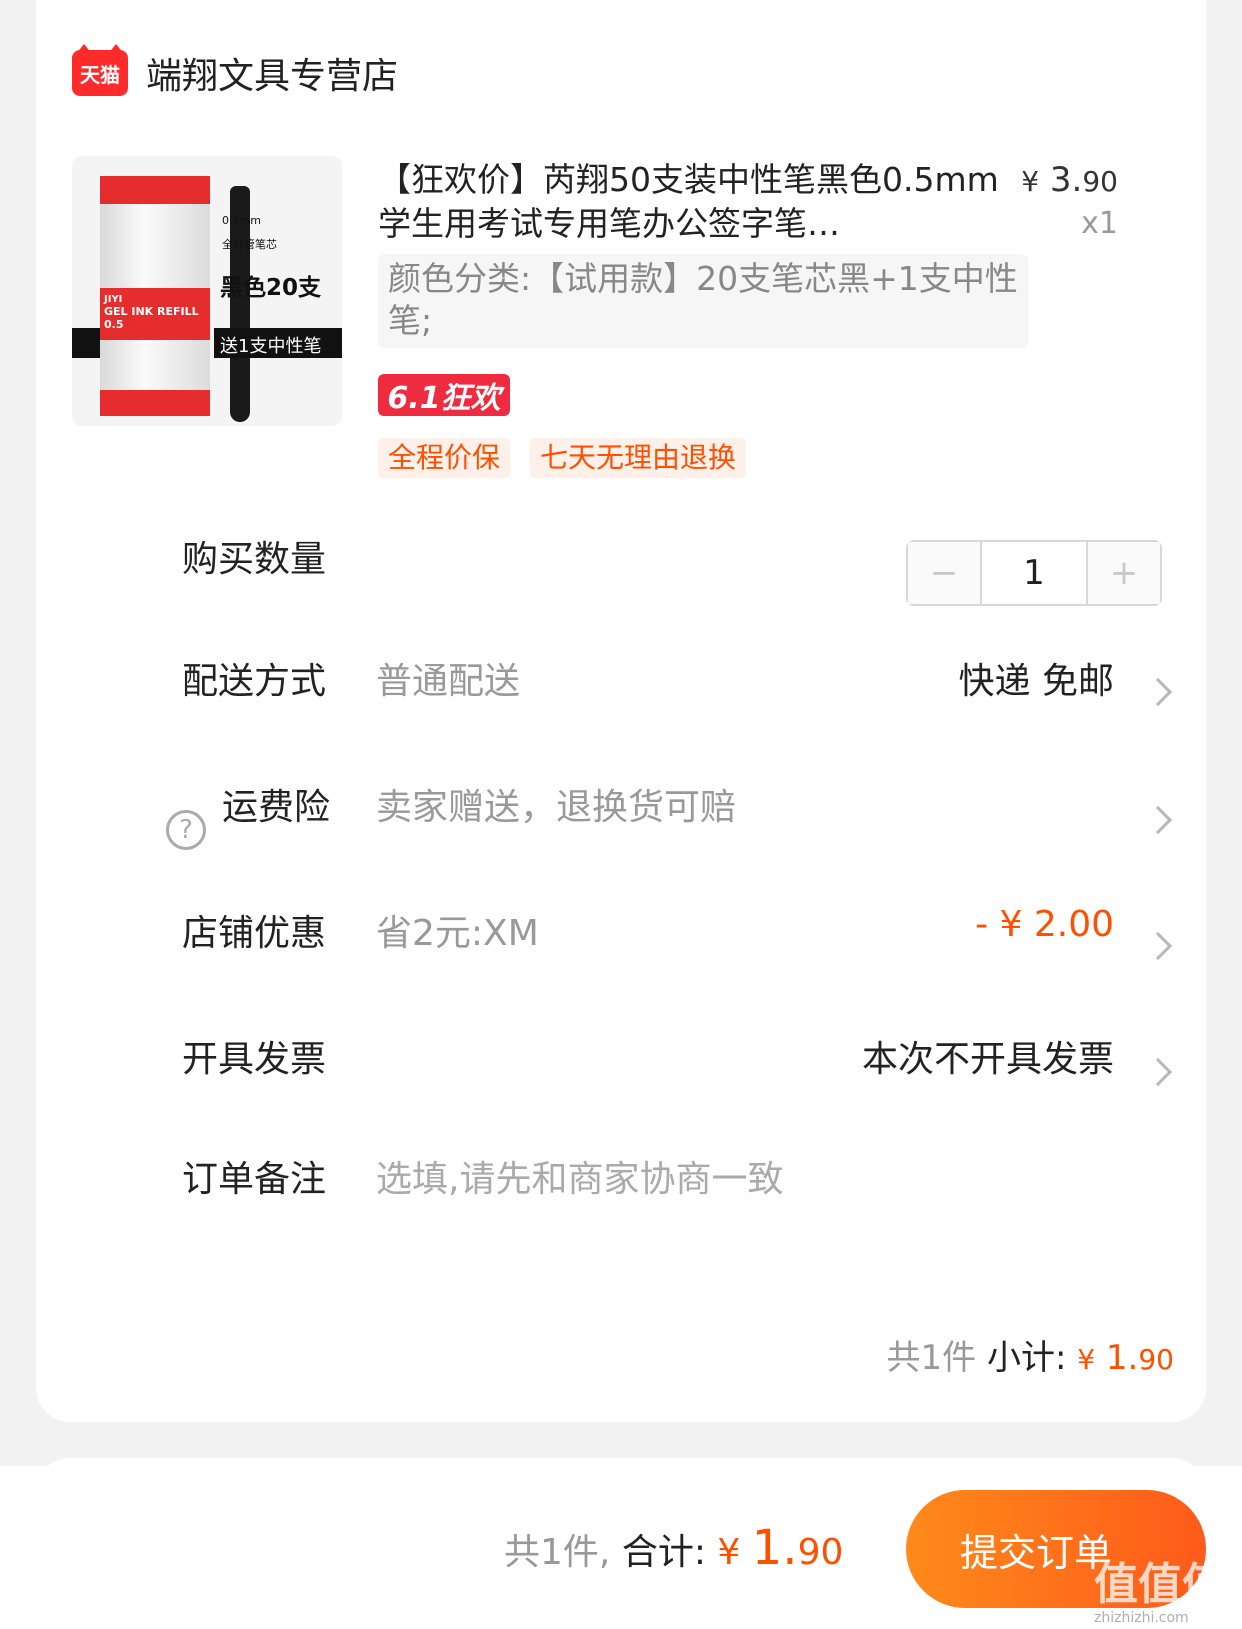  I want to click on price-dec: 90, so click(1100, 181).